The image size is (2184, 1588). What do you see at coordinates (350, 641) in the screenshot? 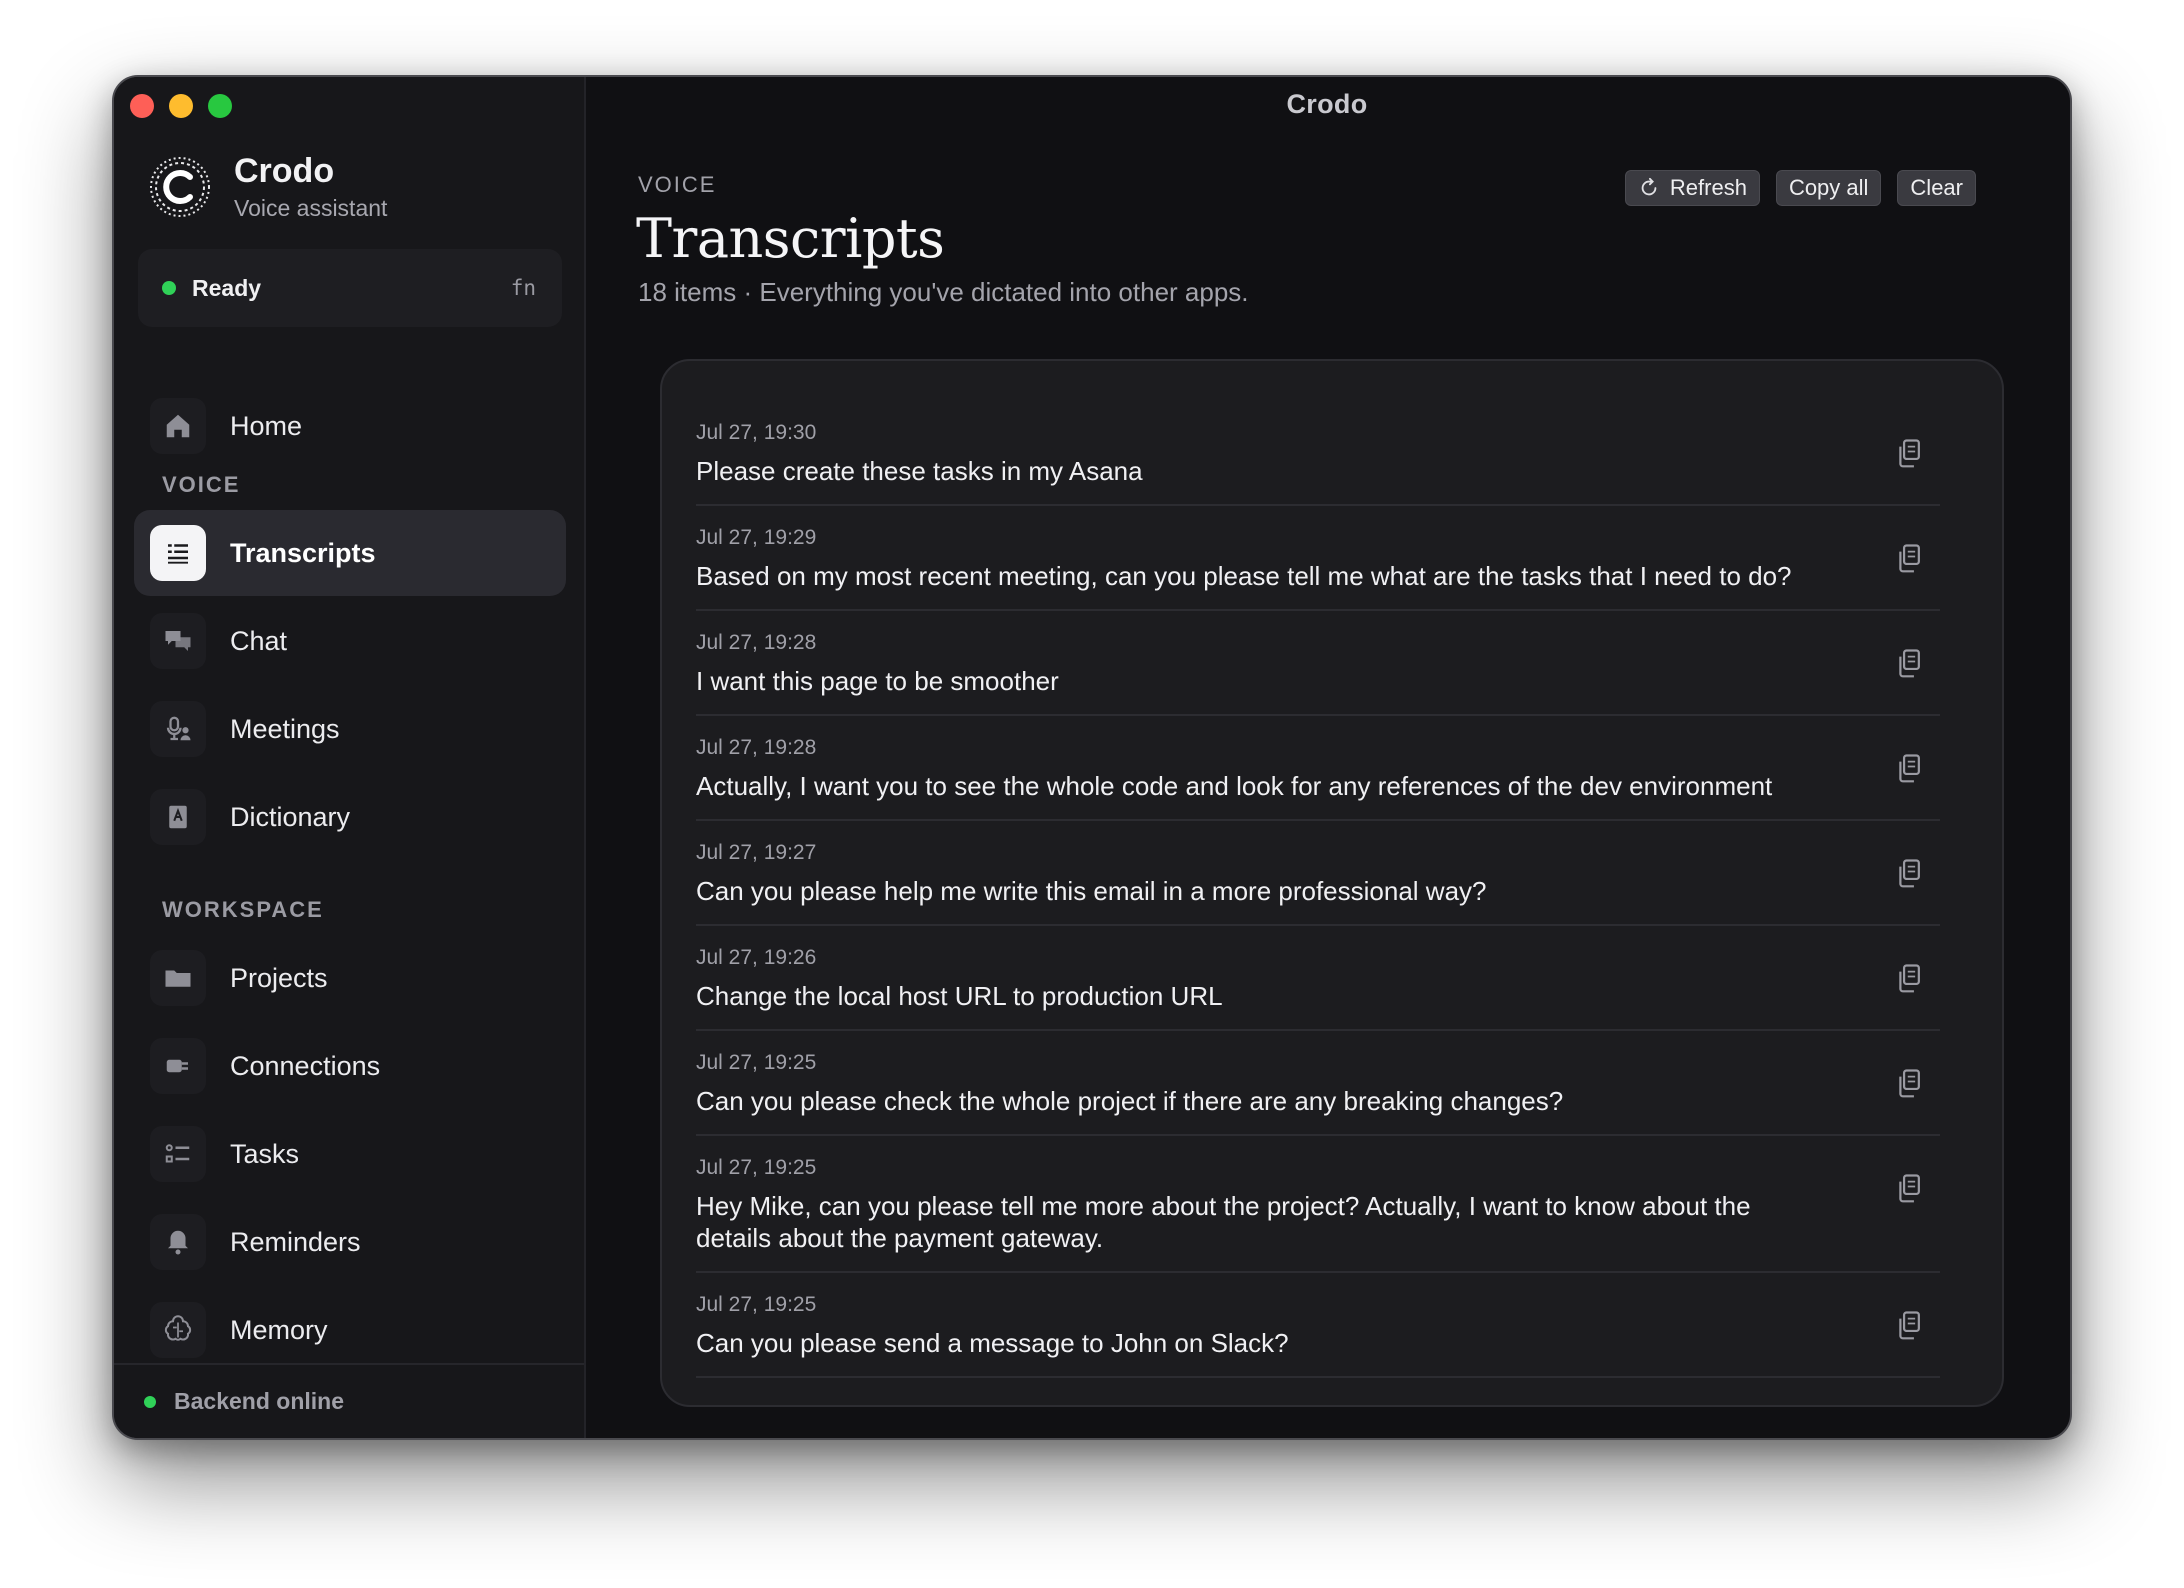
I see `sidebar-item-chat: Chat` at bounding box center [350, 641].